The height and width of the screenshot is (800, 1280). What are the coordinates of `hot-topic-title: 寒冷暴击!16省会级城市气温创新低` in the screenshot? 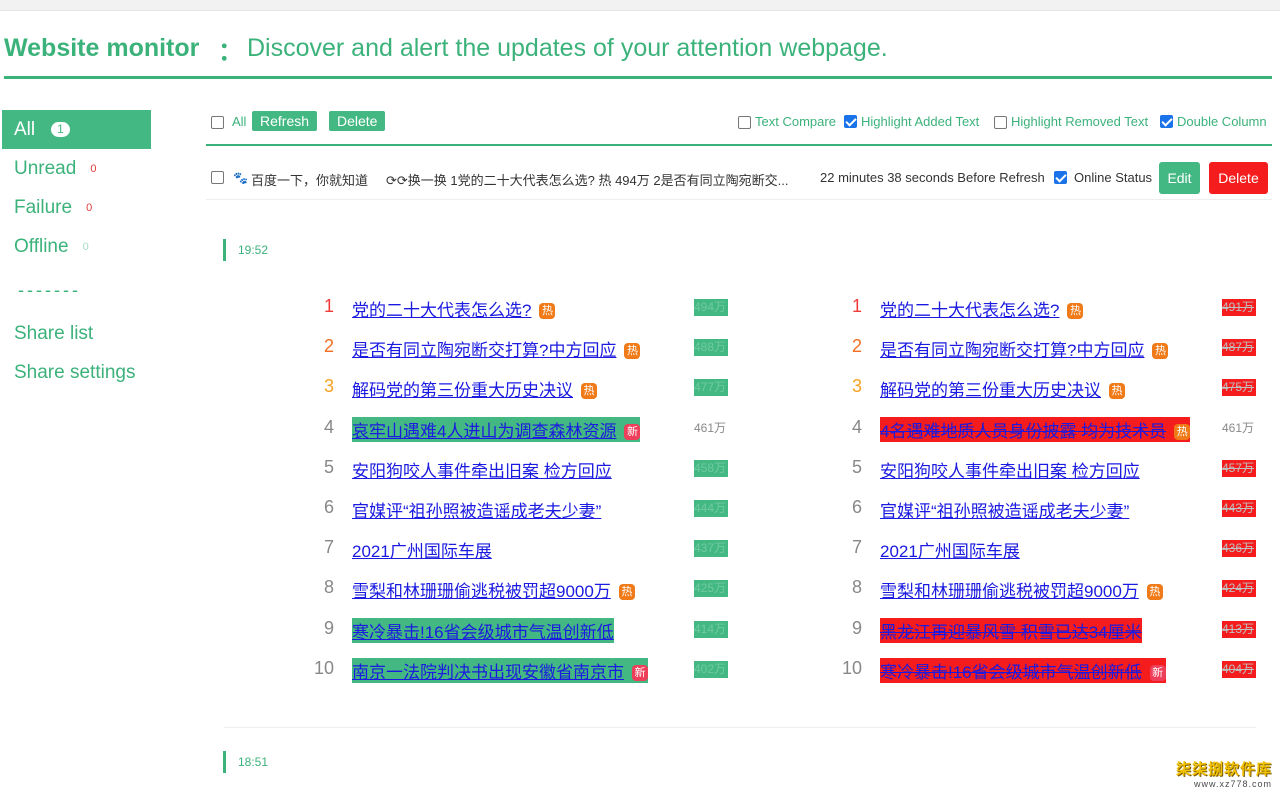 It's located at (483, 632).